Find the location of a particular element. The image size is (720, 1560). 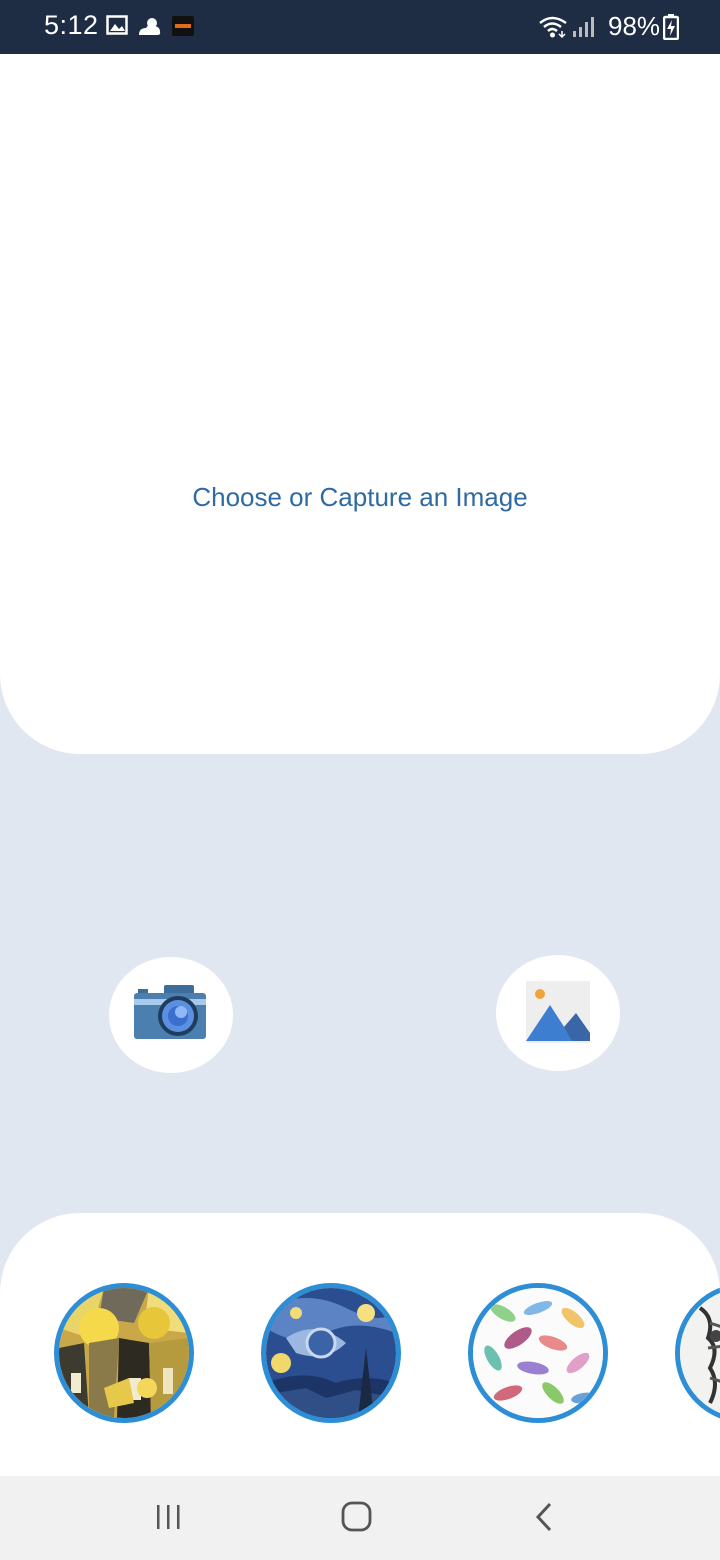

battery-percentage: 98% is located at coordinates (634, 26).